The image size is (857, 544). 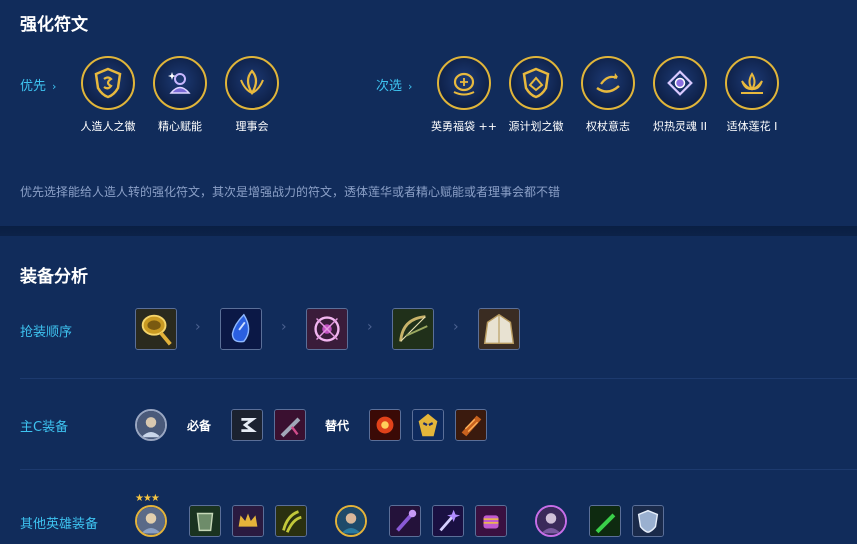 What do you see at coordinates (147, 498) in the screenshot?
I see `star-level-icon: ★★★` at bounding box center [147, 498].